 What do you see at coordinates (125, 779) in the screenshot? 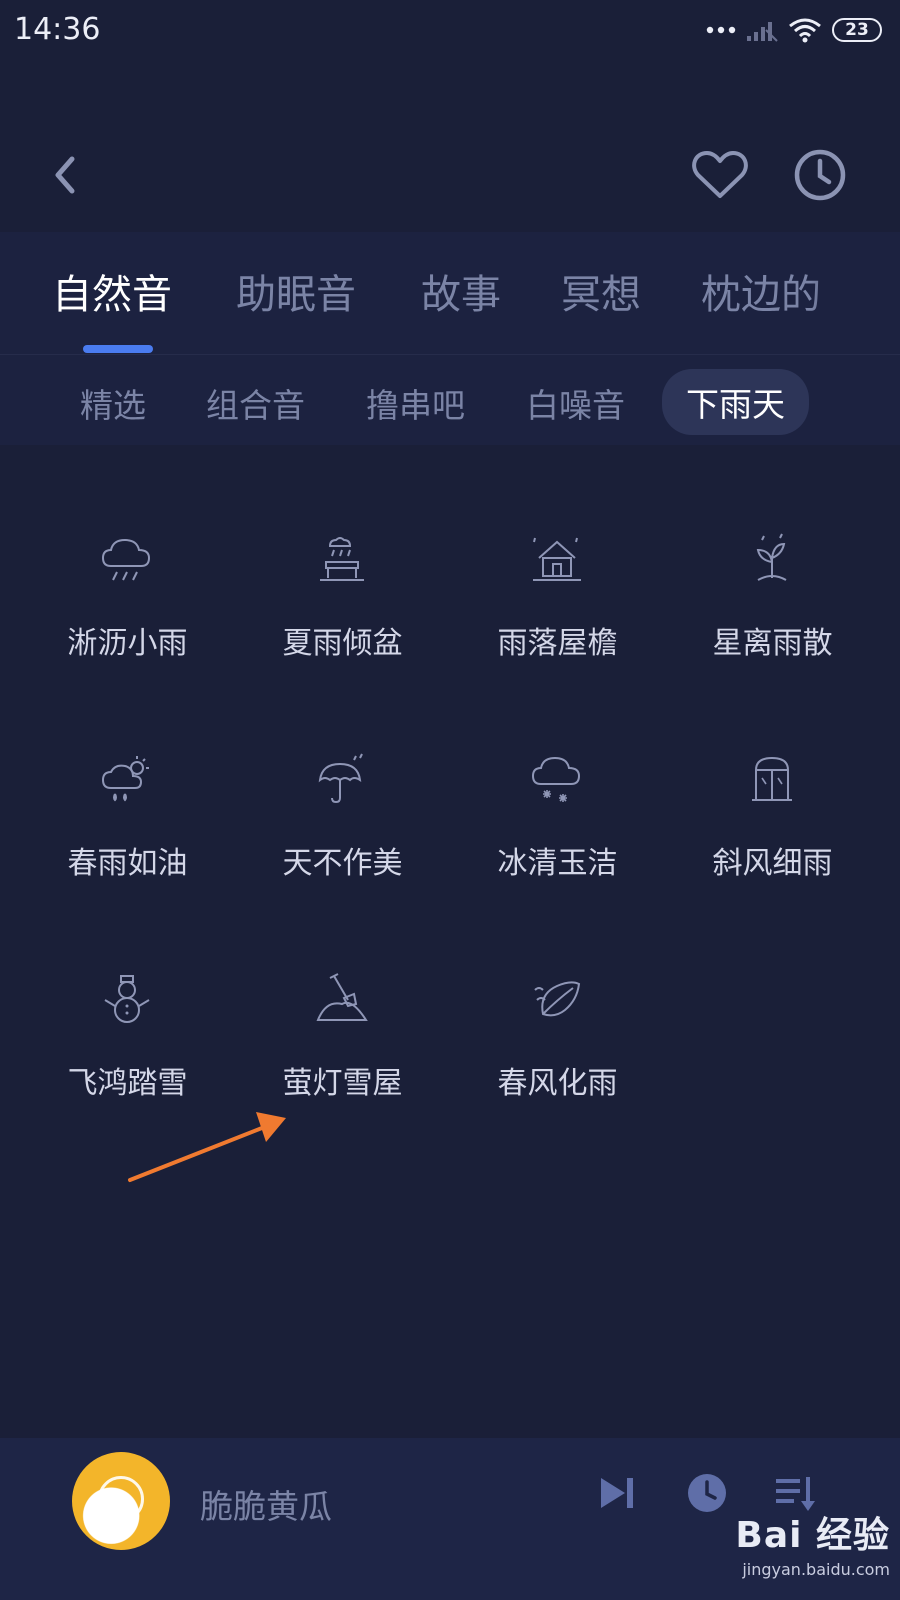
I see `sun-cloud-rain-icon` at bounding box center [125, 779].